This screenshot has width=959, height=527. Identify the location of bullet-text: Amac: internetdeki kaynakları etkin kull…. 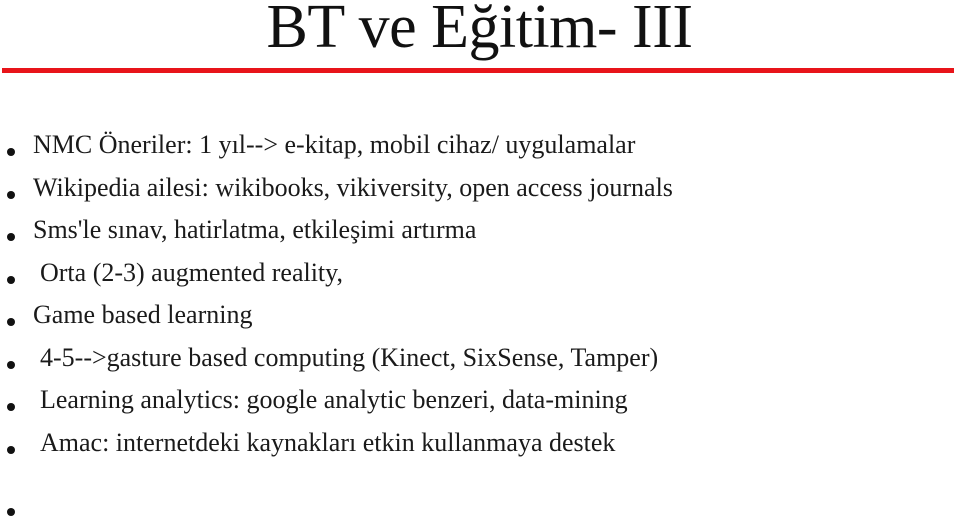
(328, 442).